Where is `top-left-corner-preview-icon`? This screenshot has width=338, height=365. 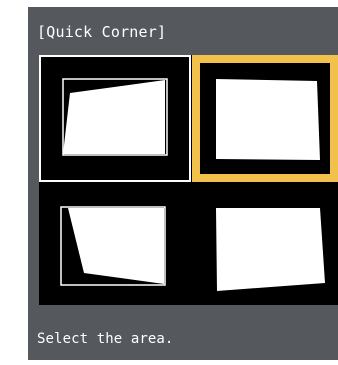
top-left-corner-preview-icon is located at coordinates (115, 117).